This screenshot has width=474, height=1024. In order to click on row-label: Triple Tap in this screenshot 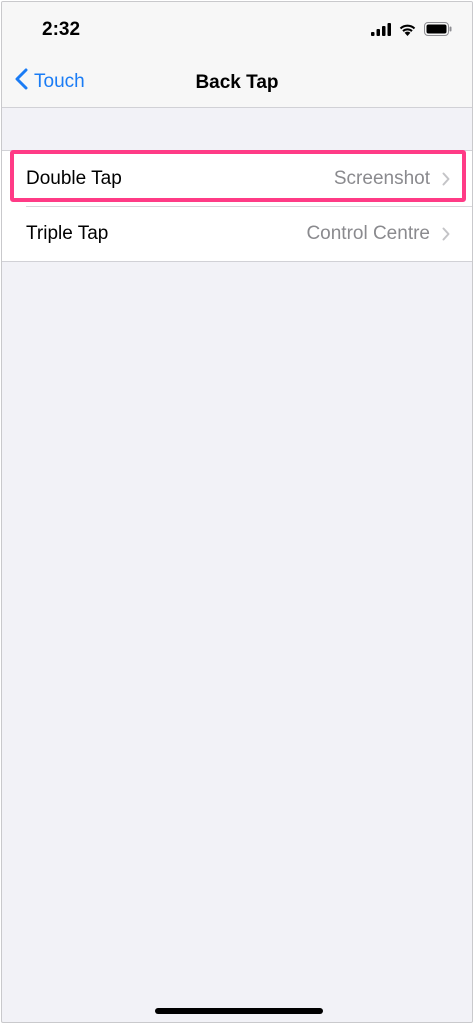, I will do `click(67, 233)`.